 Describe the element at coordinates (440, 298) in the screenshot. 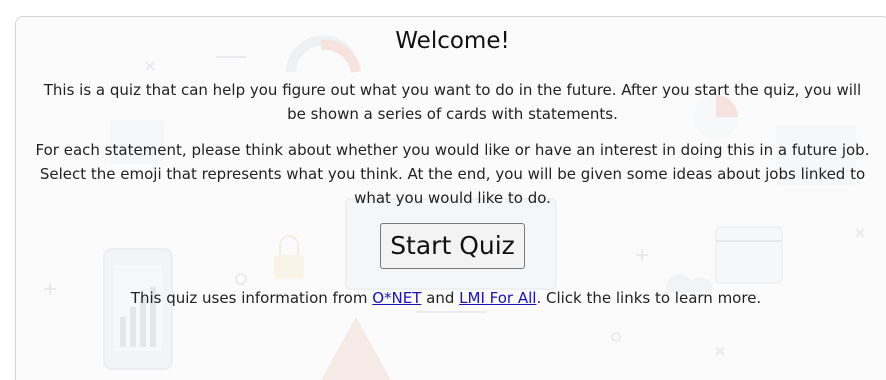

I see `source-and-text: and` at that location.